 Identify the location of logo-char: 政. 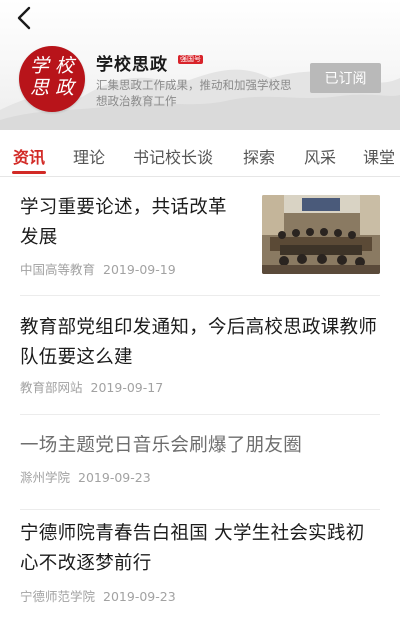
(64, 88).